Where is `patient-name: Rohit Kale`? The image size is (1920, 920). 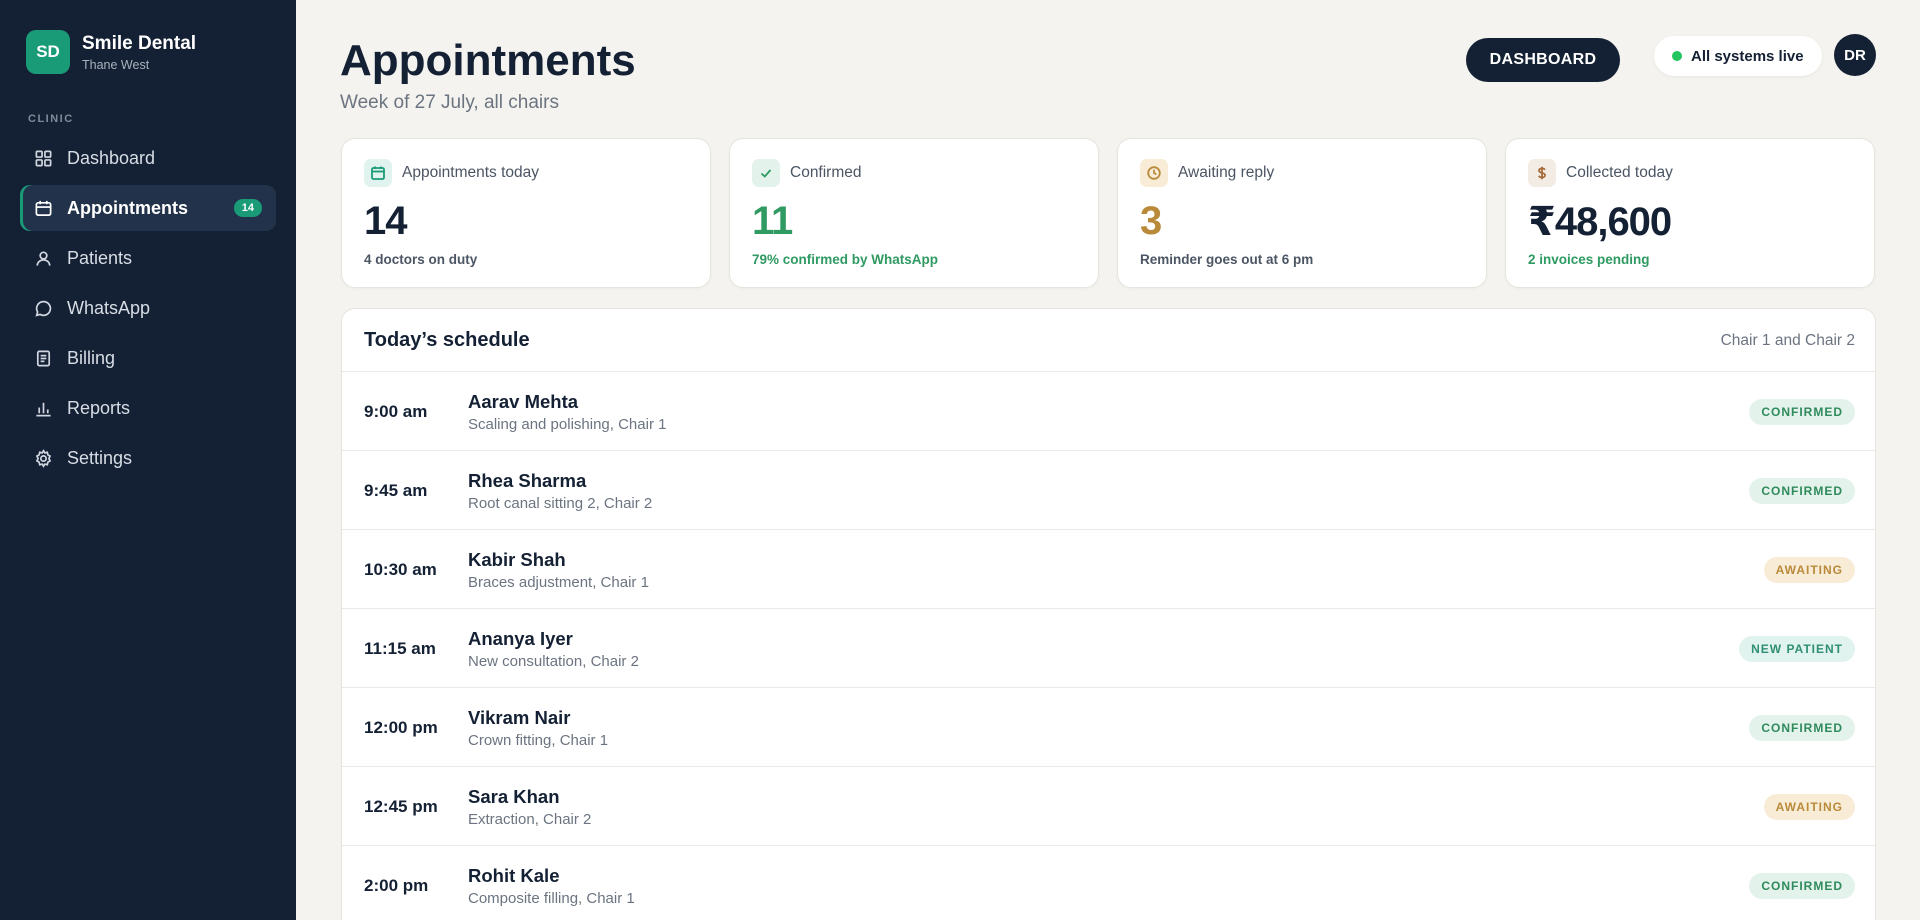
patient-name: Rohit Kale is located at coordinates (514, 875).